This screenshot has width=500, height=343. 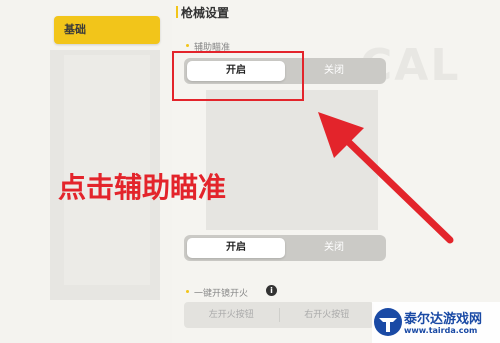 What do you see at coordinates (271, 290) in the screenshot?
I see `info-icon: i` at bounding box center [271, 290].